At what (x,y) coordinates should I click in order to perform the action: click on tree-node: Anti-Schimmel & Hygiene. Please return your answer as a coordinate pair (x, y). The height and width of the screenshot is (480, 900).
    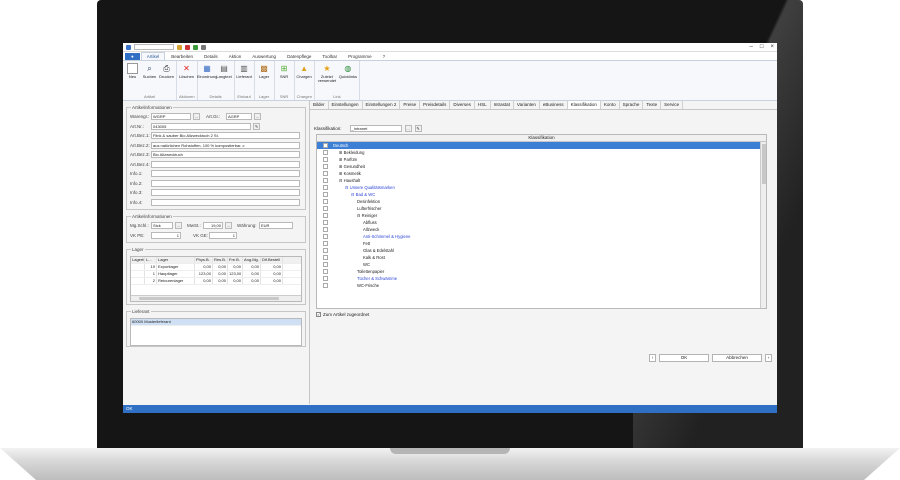
    Looking at the image, I should click on (541, 236).